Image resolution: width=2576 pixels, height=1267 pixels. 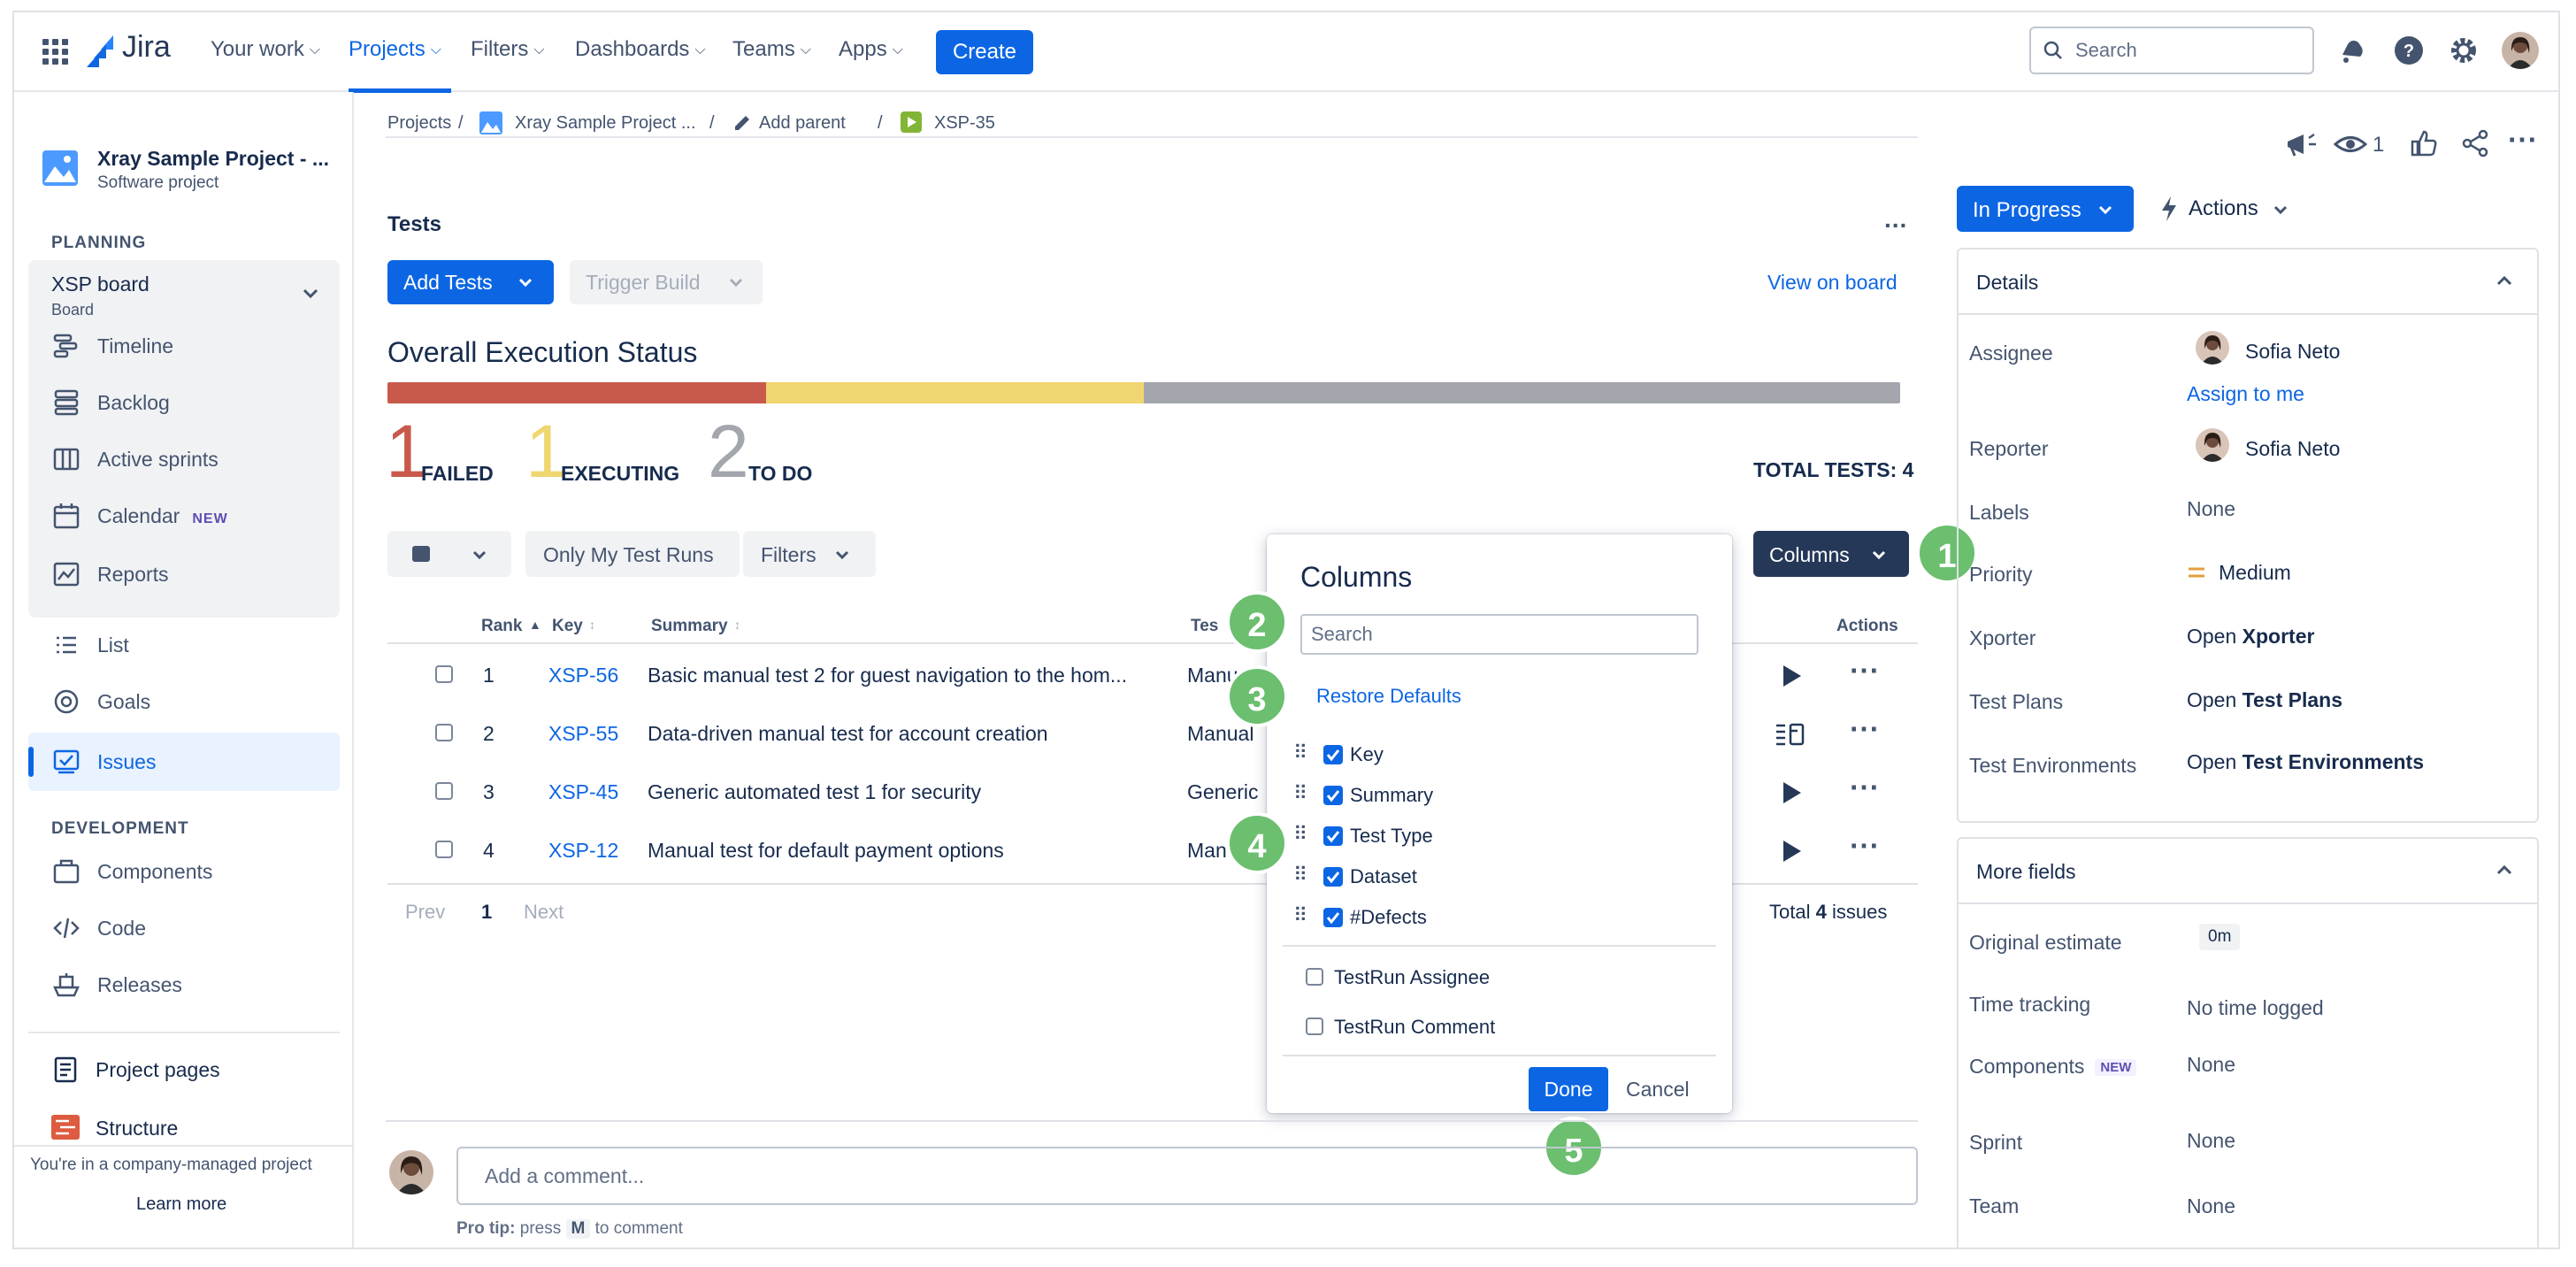 I want to click on columns-button: Columns, so click(x=1831, y=554).